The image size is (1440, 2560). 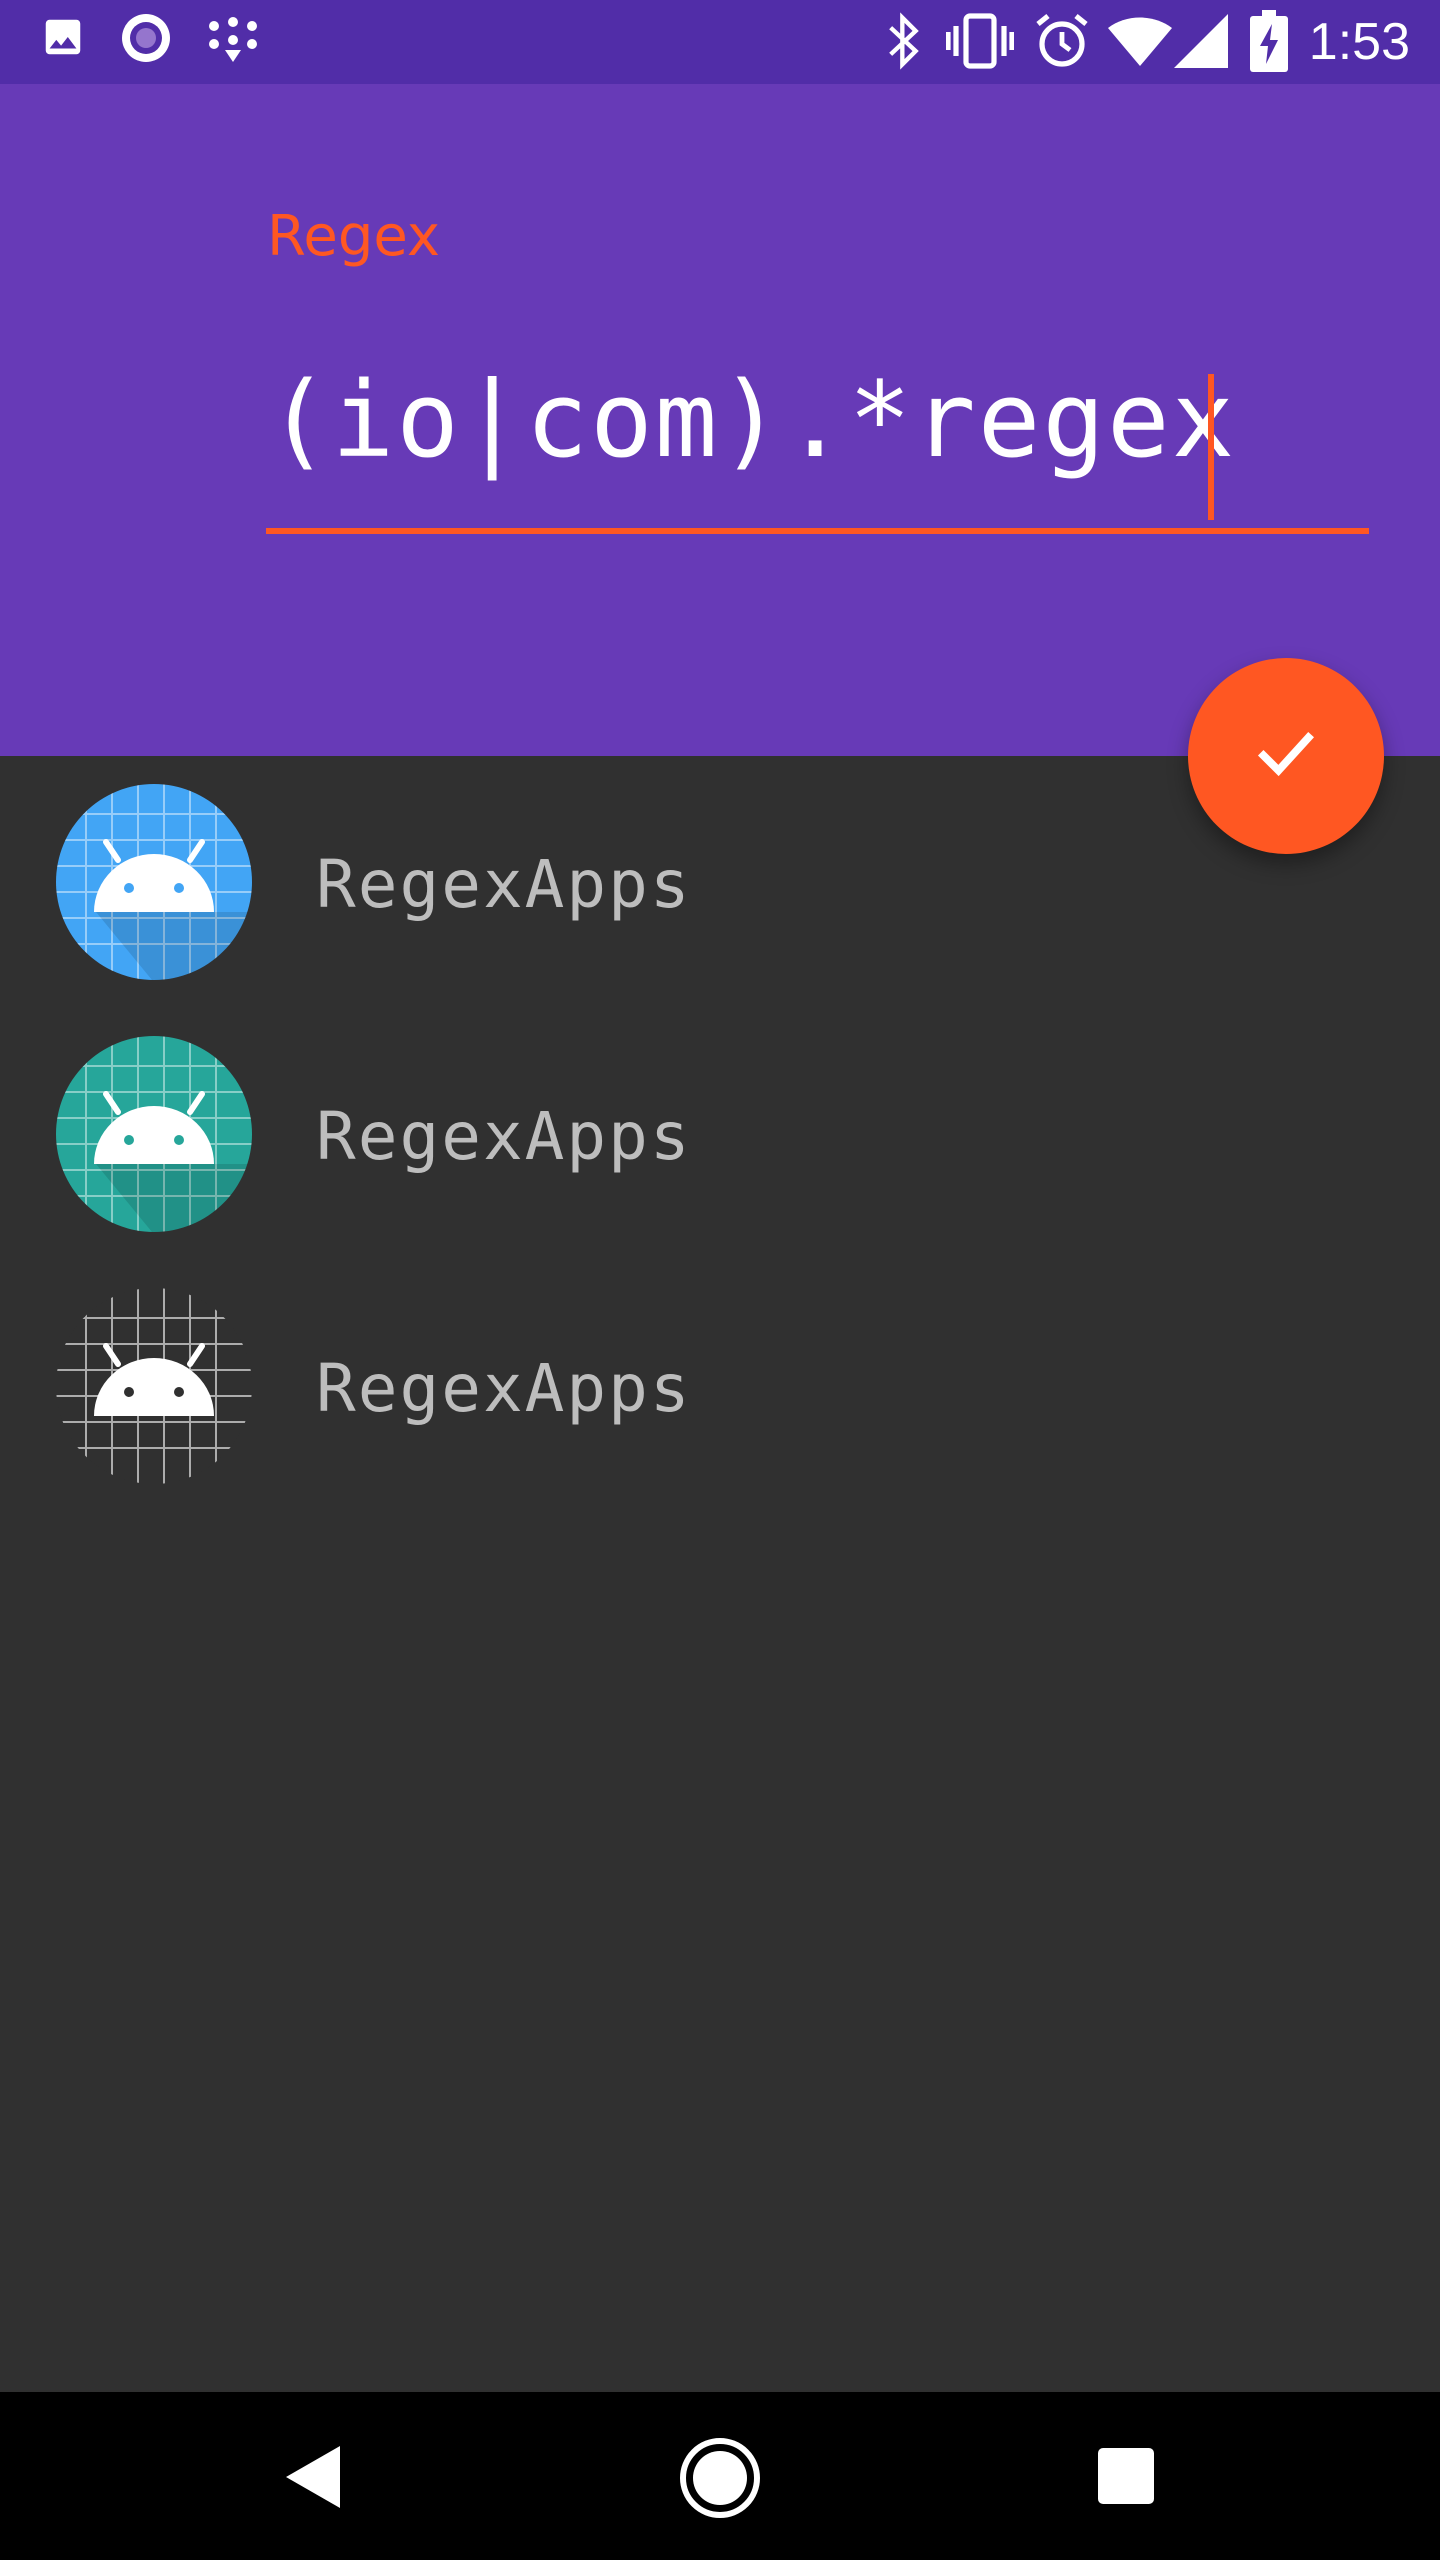 What do you see at coordinates (817, 531) in the screenshot?
I see `regex-input-underline` at bounding box center [817, 531].